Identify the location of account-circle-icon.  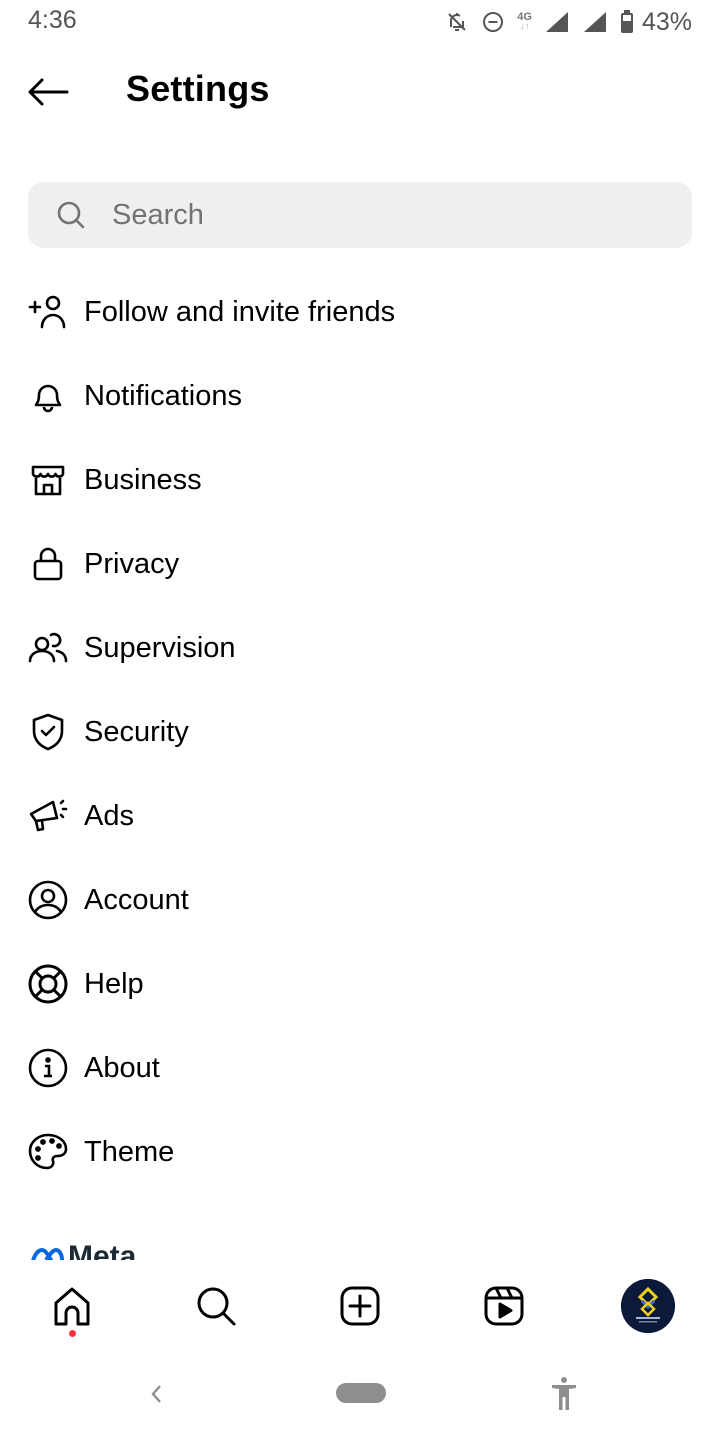
(48, 900).